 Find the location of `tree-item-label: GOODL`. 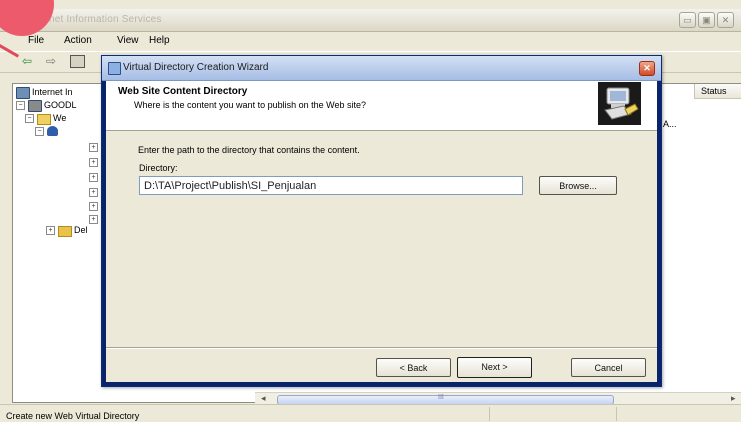

tree-item-label: GOODL is located at coordinates (60, 105).